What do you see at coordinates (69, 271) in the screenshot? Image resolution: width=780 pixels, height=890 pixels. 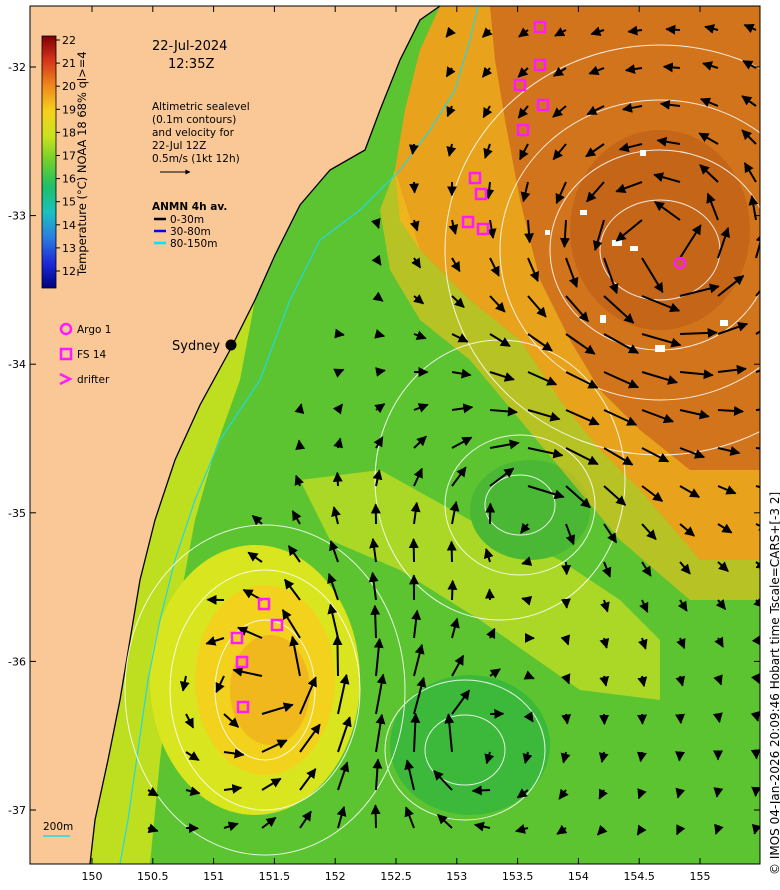 I see `colorbar-tick-label: 12` at bounding box center [69, 271].